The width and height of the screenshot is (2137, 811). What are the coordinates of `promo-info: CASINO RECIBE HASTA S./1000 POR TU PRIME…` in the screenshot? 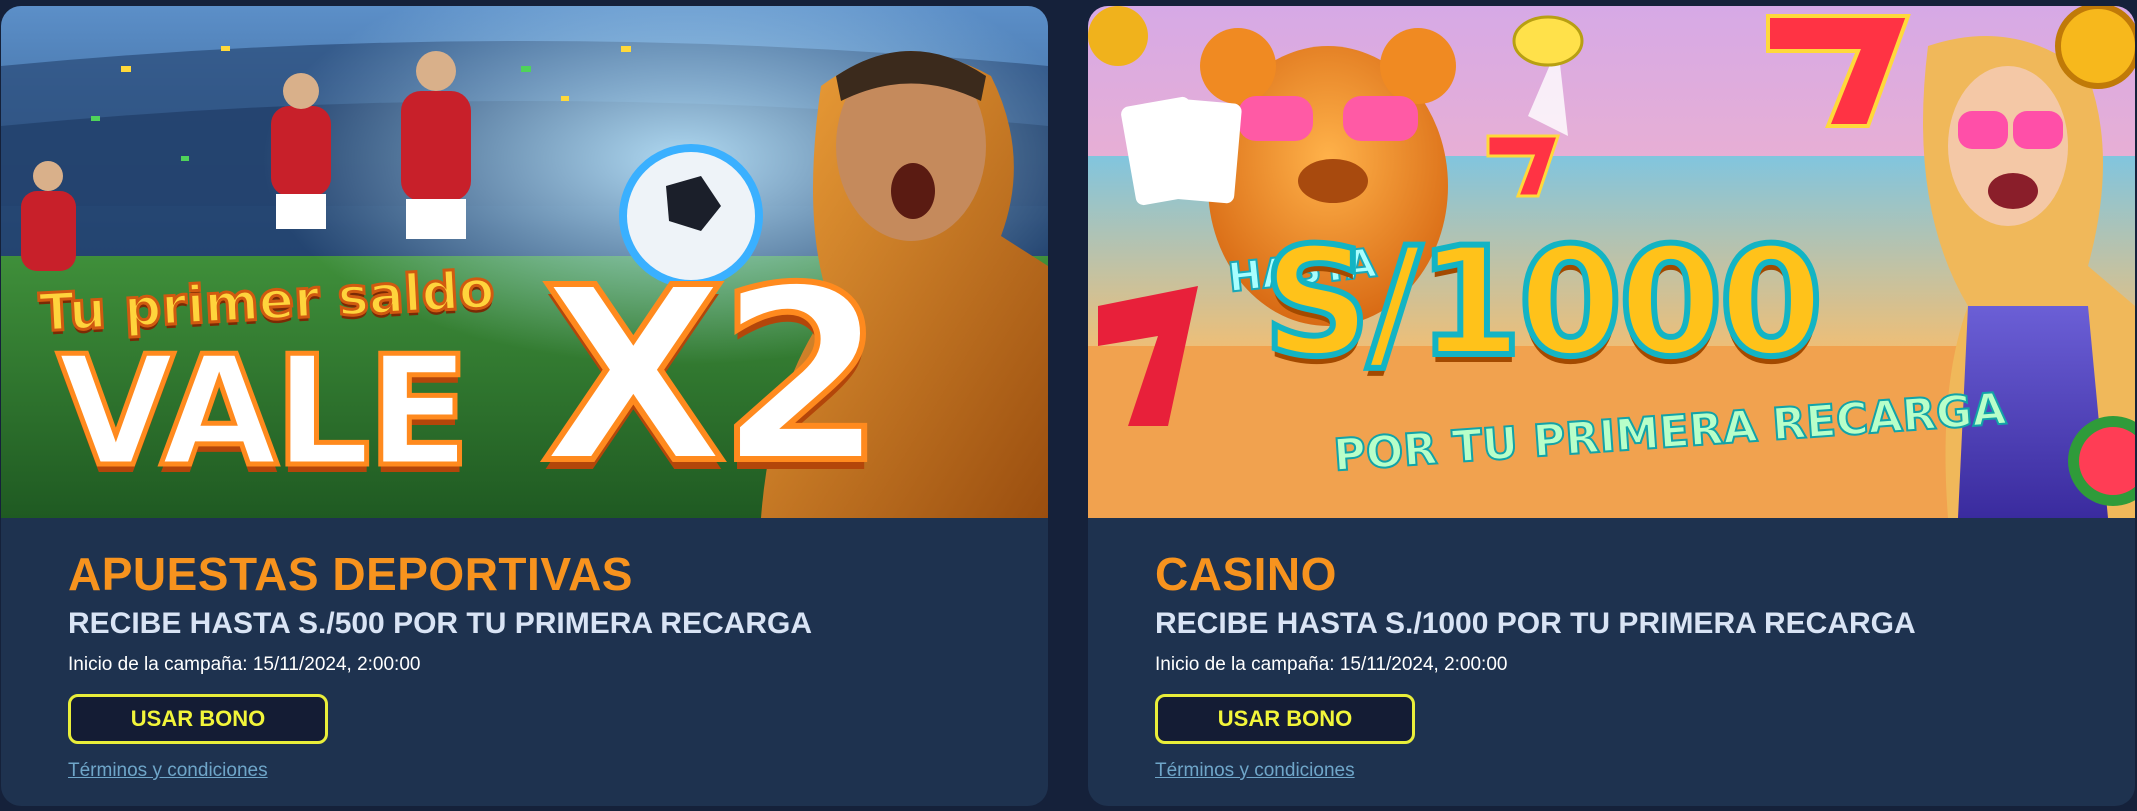 It's located at (1630, 664).